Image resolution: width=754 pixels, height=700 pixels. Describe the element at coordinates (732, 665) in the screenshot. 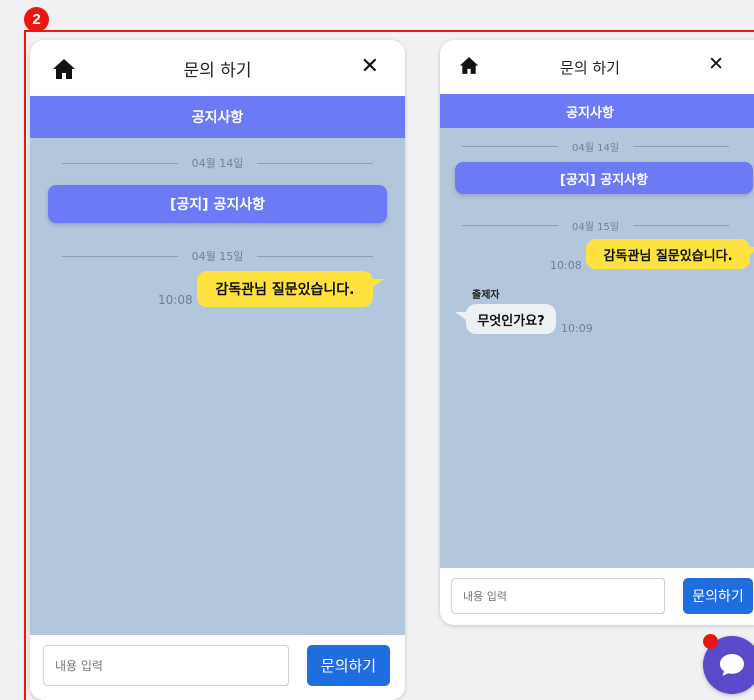

I see `chat-bubble-icon` at that location.